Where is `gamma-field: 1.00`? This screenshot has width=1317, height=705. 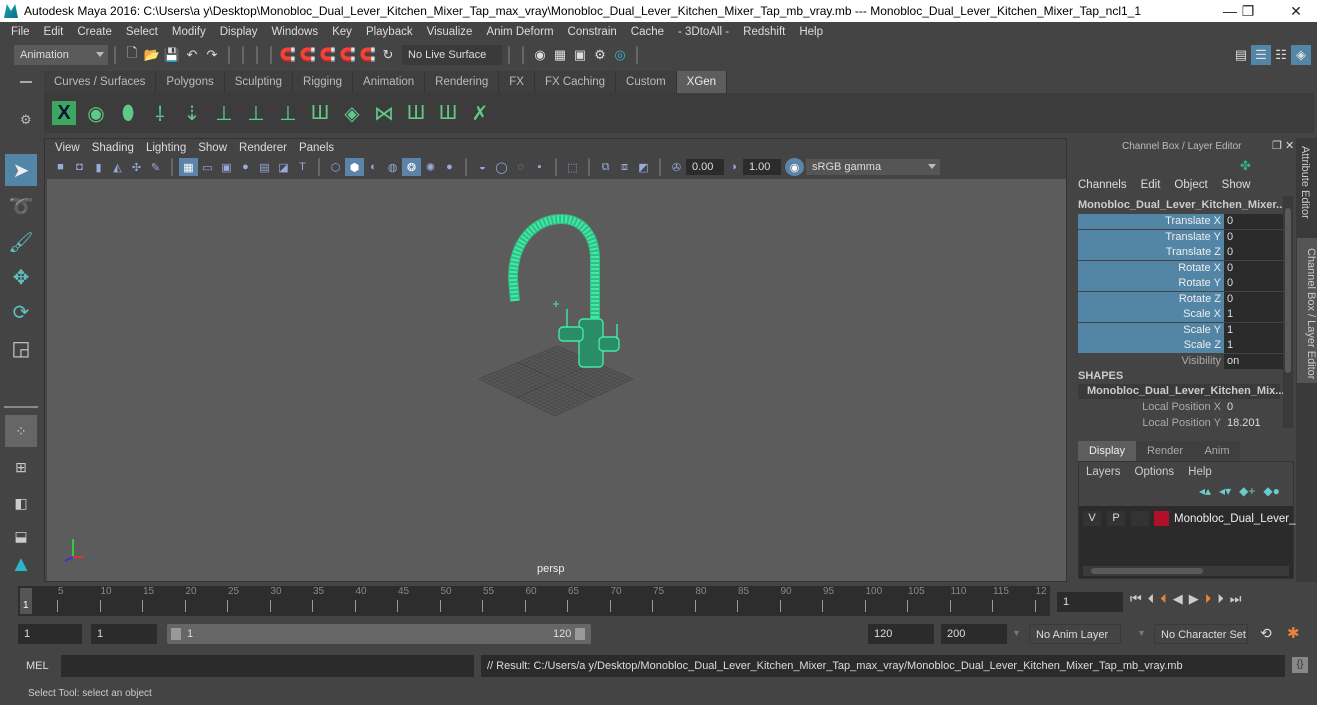
gamma-field: 1.00 is located at coordinates (762, 167).